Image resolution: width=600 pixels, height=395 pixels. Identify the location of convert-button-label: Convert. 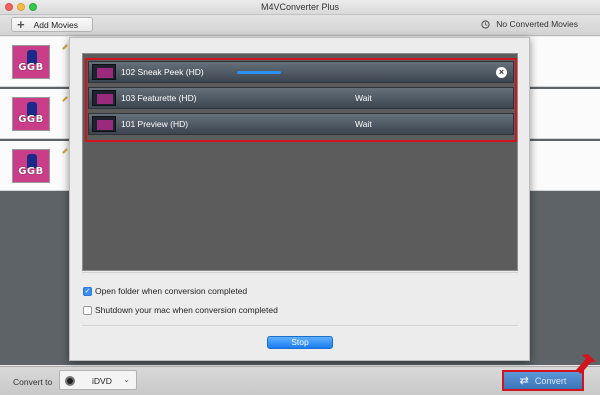
(550, 380).